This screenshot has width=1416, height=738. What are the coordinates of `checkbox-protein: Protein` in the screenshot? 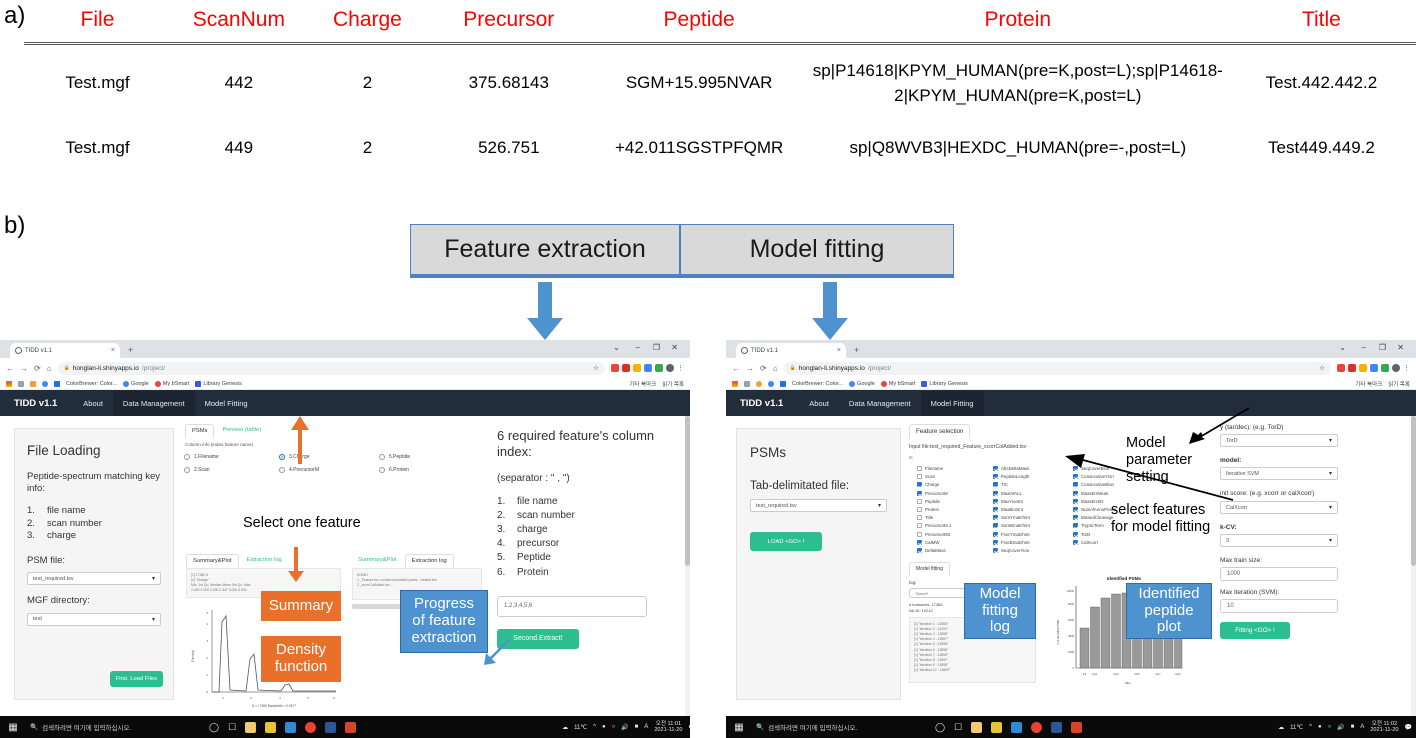 It's located at (949, 509).